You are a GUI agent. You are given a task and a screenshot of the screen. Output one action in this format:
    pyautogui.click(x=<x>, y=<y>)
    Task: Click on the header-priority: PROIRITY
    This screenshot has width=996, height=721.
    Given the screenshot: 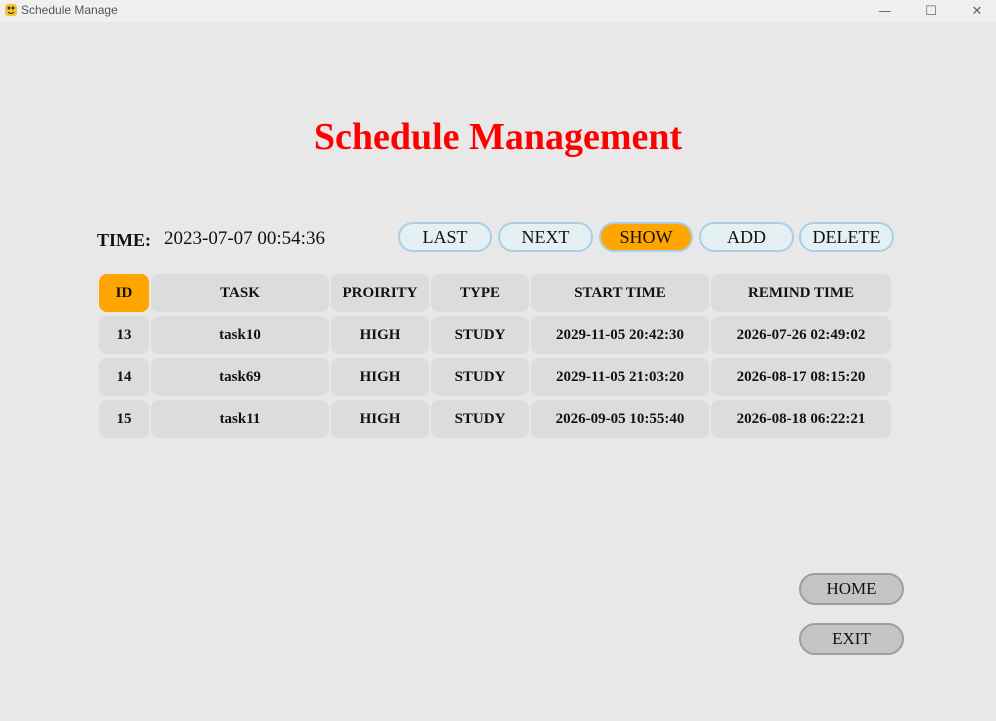 What is the action you would take?
    pyautogui.click(x=380, y=293)
    